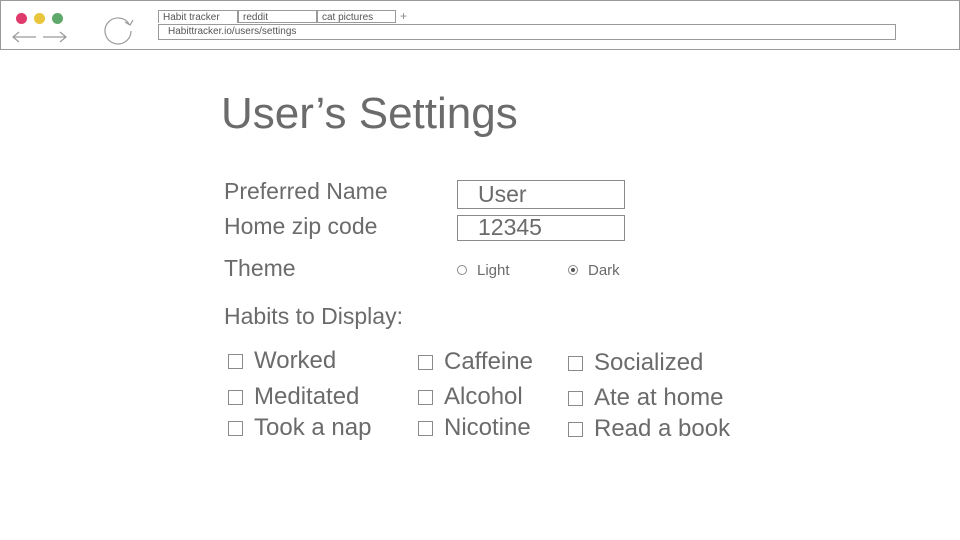 The width and height of the screenshot is (960, 540). What do you see at coordinates (527, 32) in the screenshot?
I see `address-bar: Habittracker.io/users/settings` at bounding box center [527, 32].